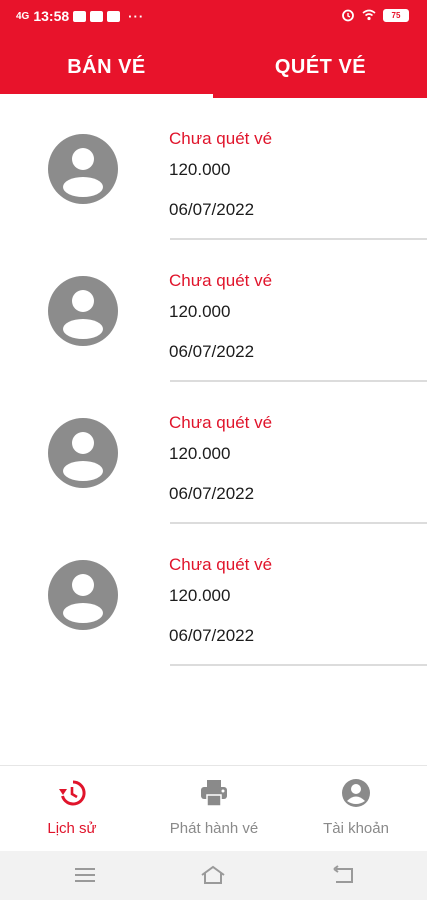 This screenshot has width=427, height=900. Describe the element at coordinates (106, 96) in the screenshot. I see `active-tab-indicator` at that location.